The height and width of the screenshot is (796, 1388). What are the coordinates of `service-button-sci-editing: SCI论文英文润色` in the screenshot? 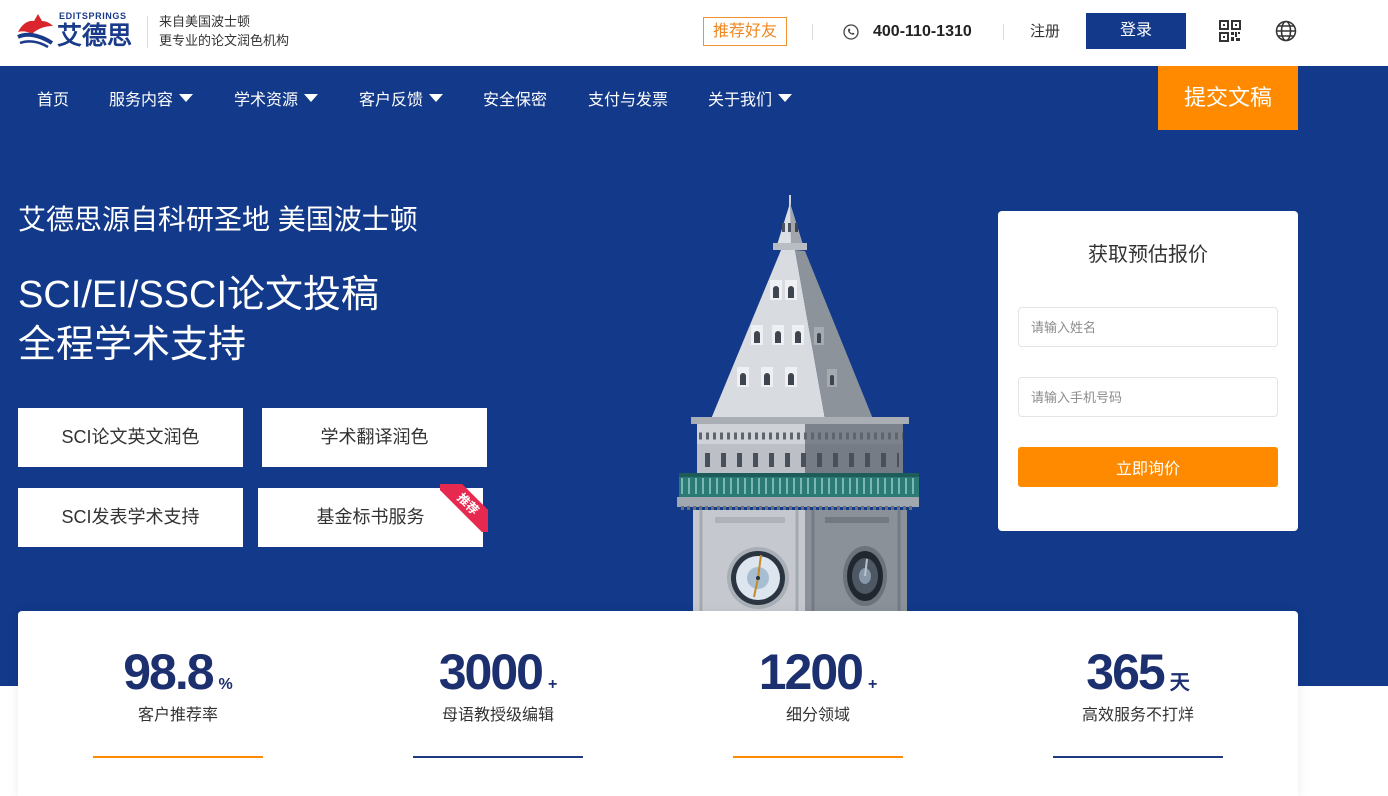 It's located at (130, 437).